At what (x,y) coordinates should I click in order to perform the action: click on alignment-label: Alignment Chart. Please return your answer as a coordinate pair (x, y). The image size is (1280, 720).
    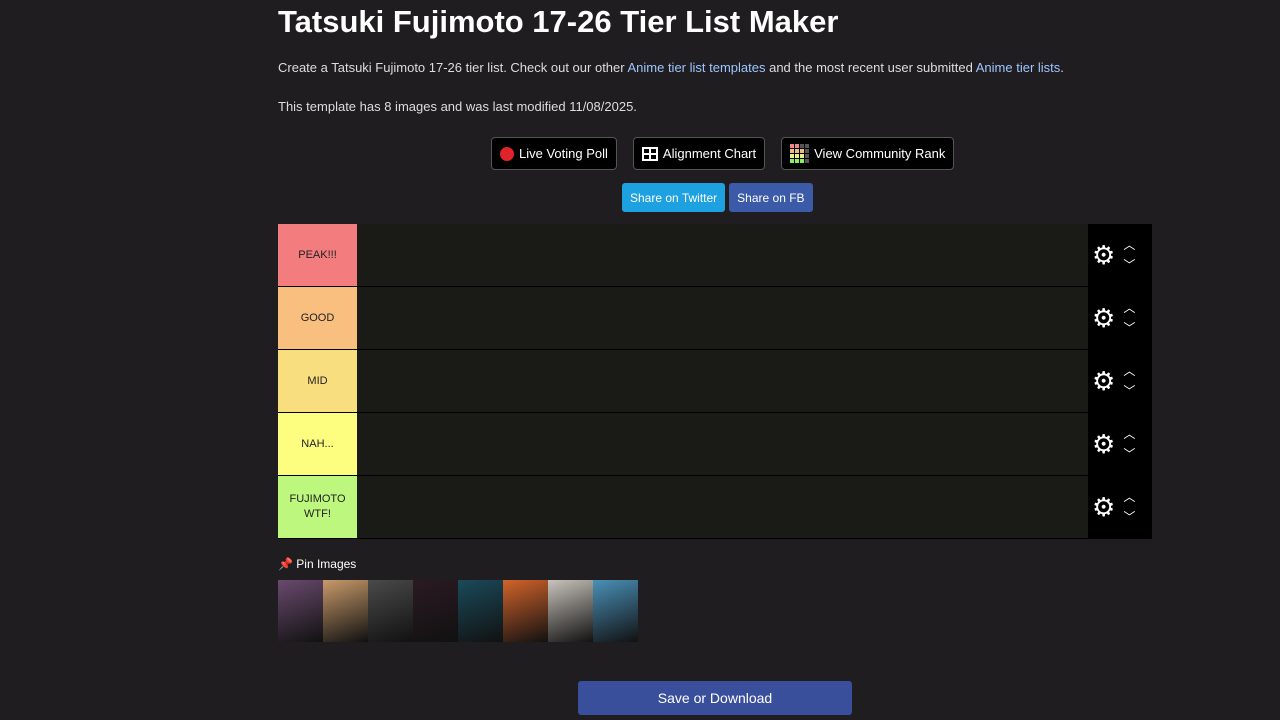
    Looking at the image, I should click on (709, 153).